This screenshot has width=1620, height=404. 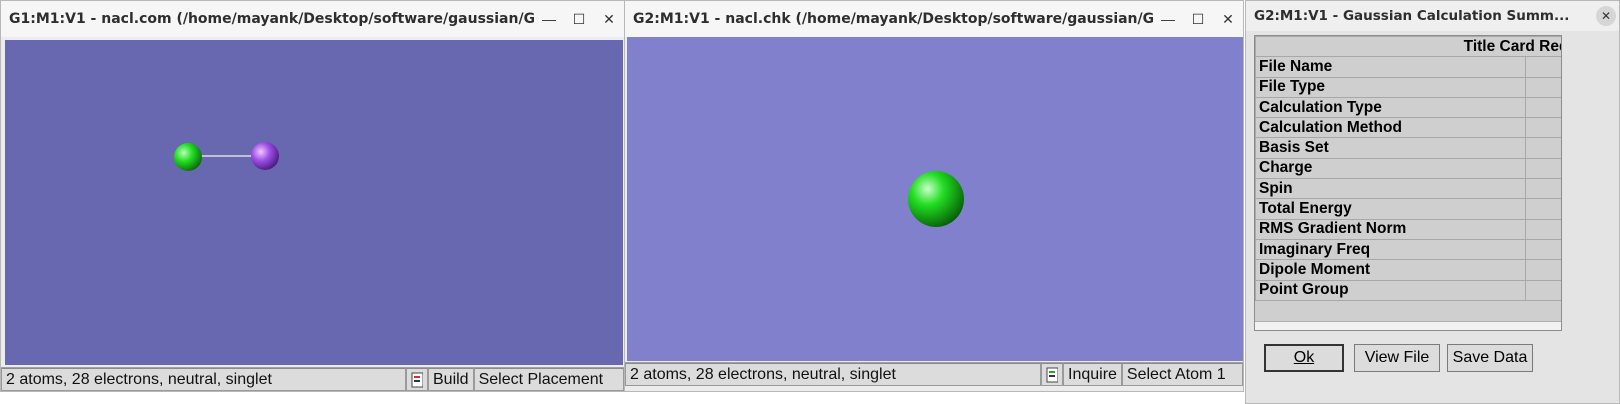 I want to click on action-label: Select Placement, so click(x=548, y=379).